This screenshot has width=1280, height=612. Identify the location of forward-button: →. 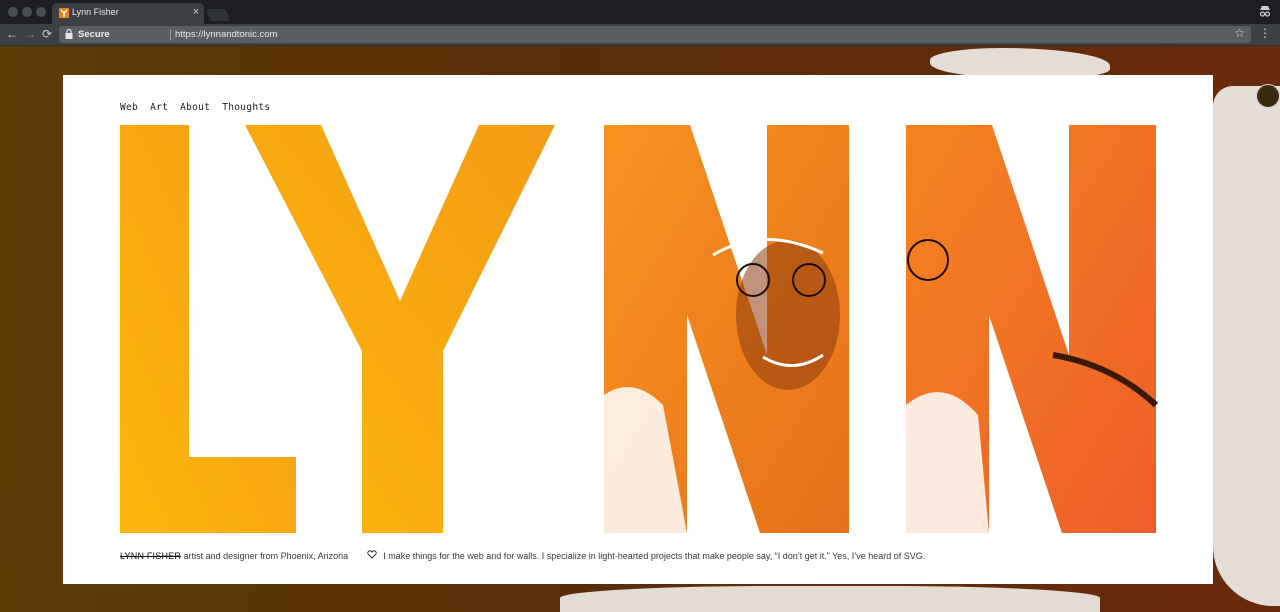
(30, 34).